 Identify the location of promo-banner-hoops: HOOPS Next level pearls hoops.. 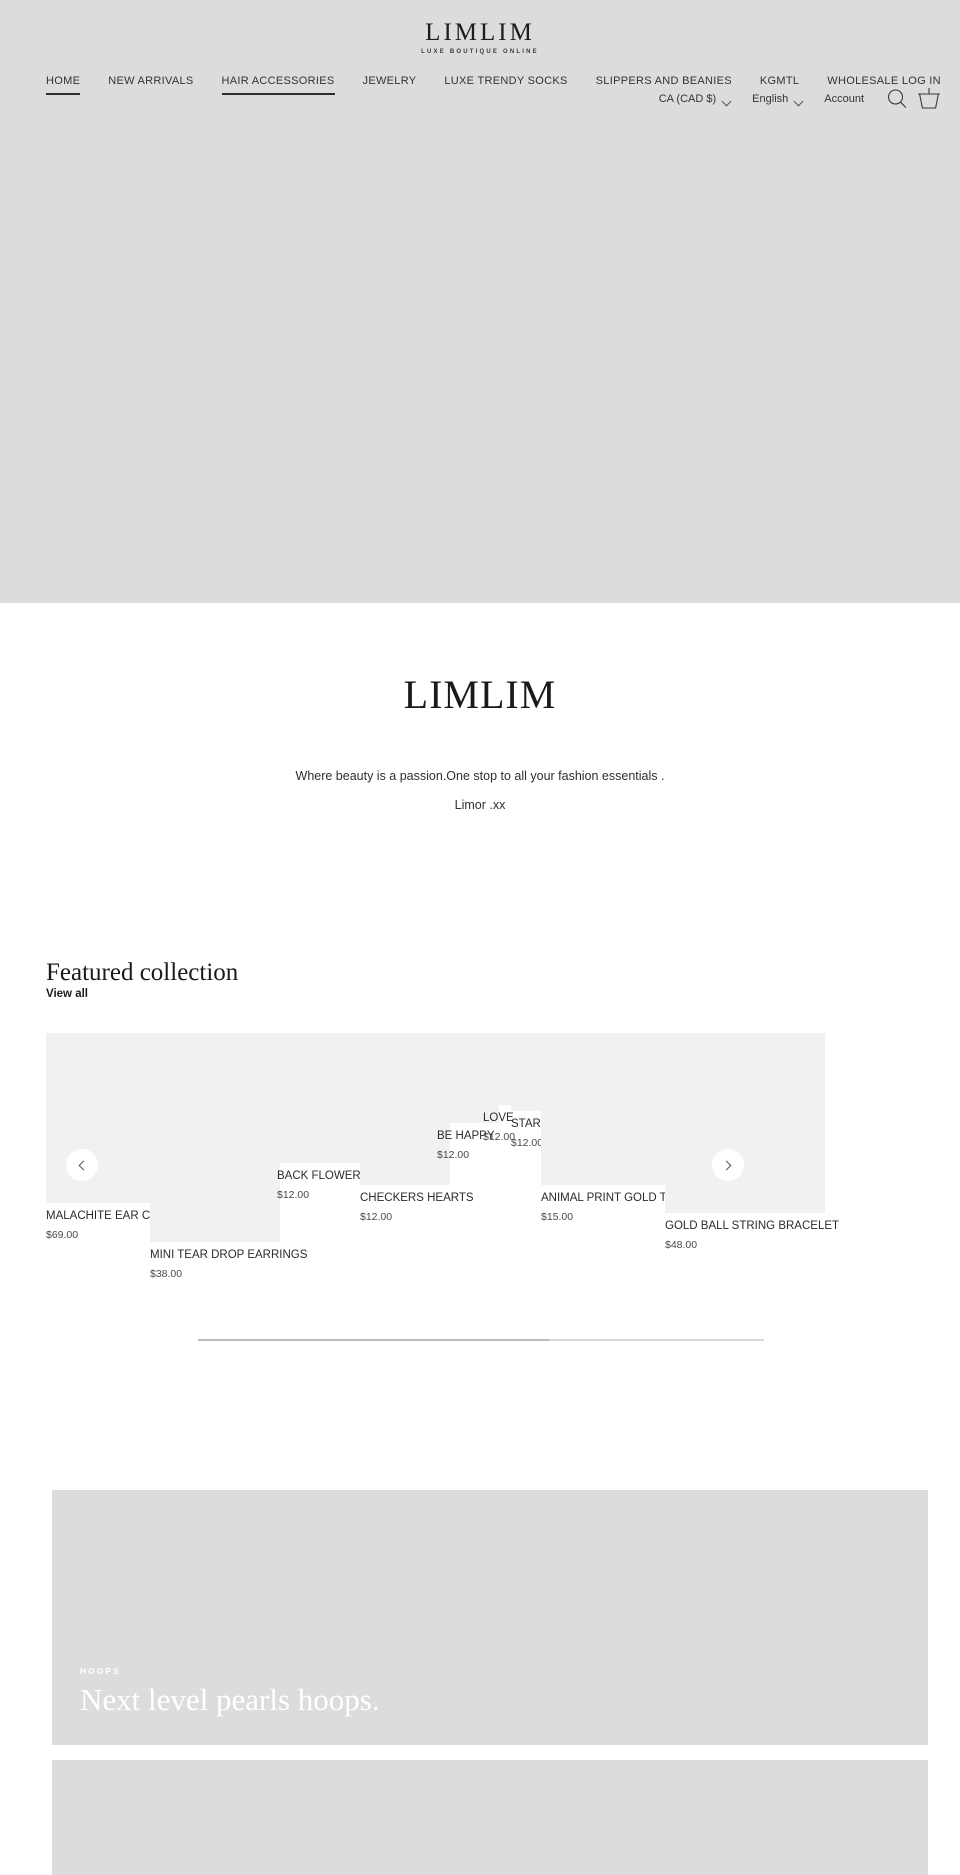
(490, 1617).